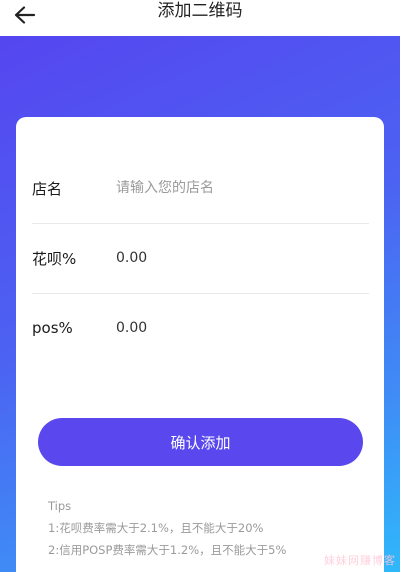 This screenshot has width=400, height=587. I want to click on tip-item: 2:信用POSP费率需大于1.2%，且不能大于5%, so click(167, 550).